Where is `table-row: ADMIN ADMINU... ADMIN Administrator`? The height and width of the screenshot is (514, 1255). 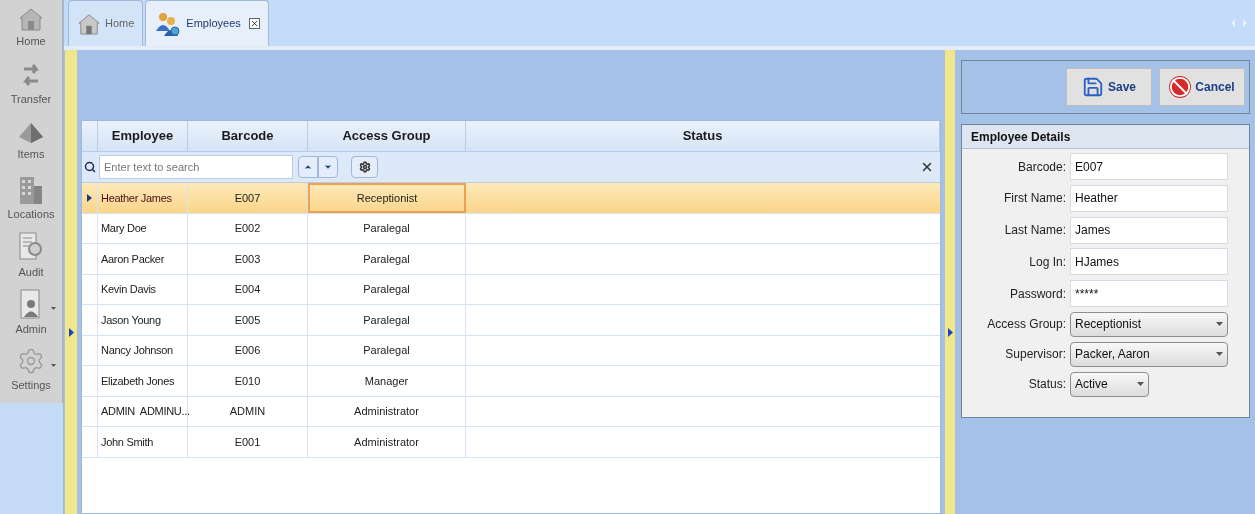
table-row: ADMIN ADMINU... ADMIN Administrator is located at coordinates (511, 411).